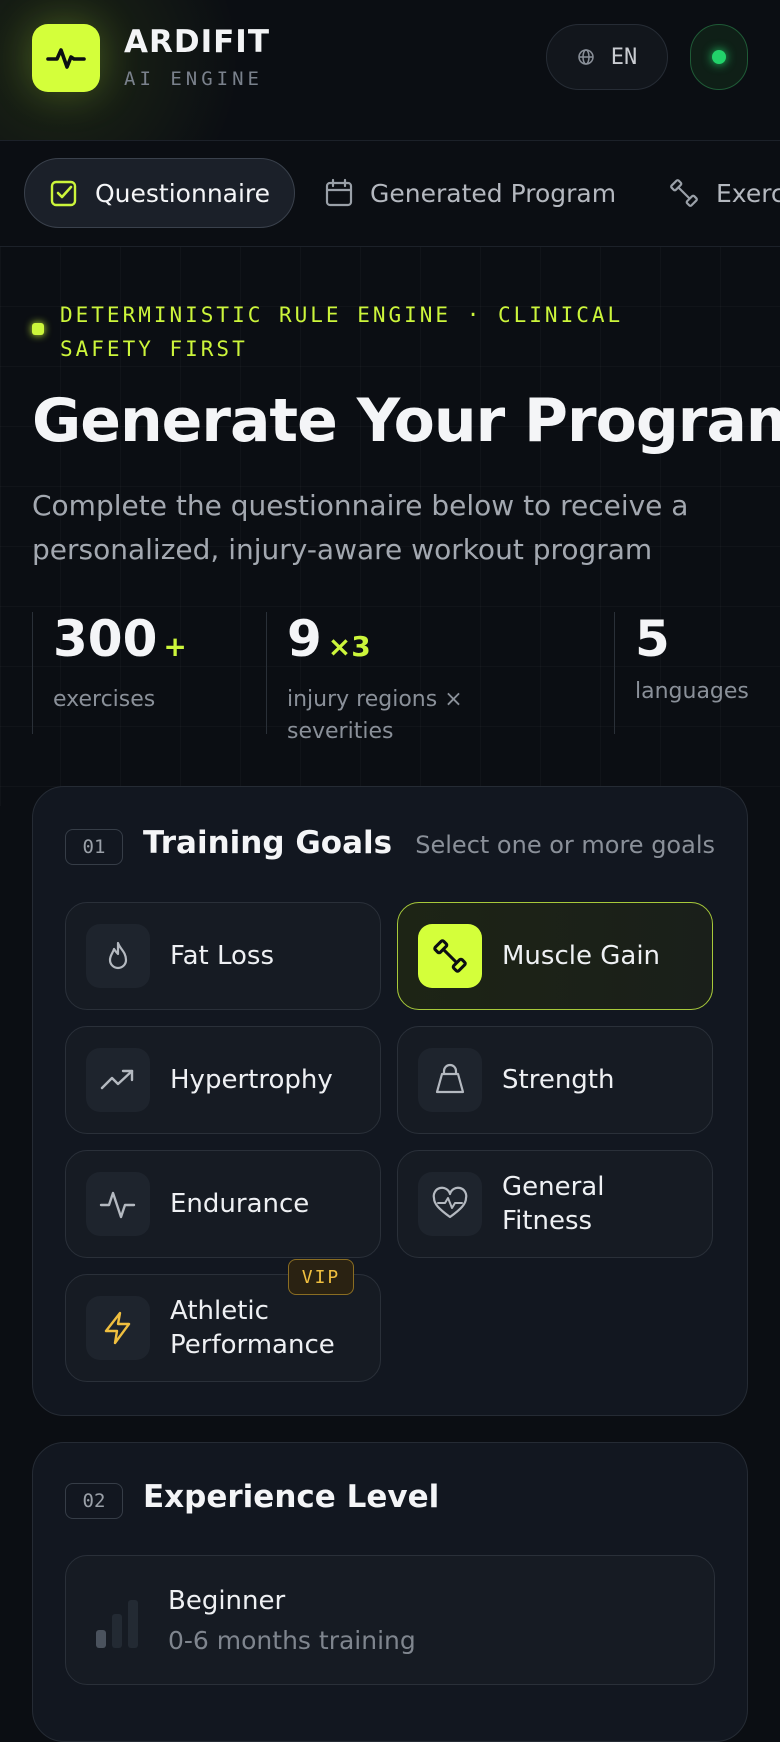 The image size is (780, 1742). Describe the element at coordinates (104, 699) in the screenshot. I see `stat-label: exercises` at that location.